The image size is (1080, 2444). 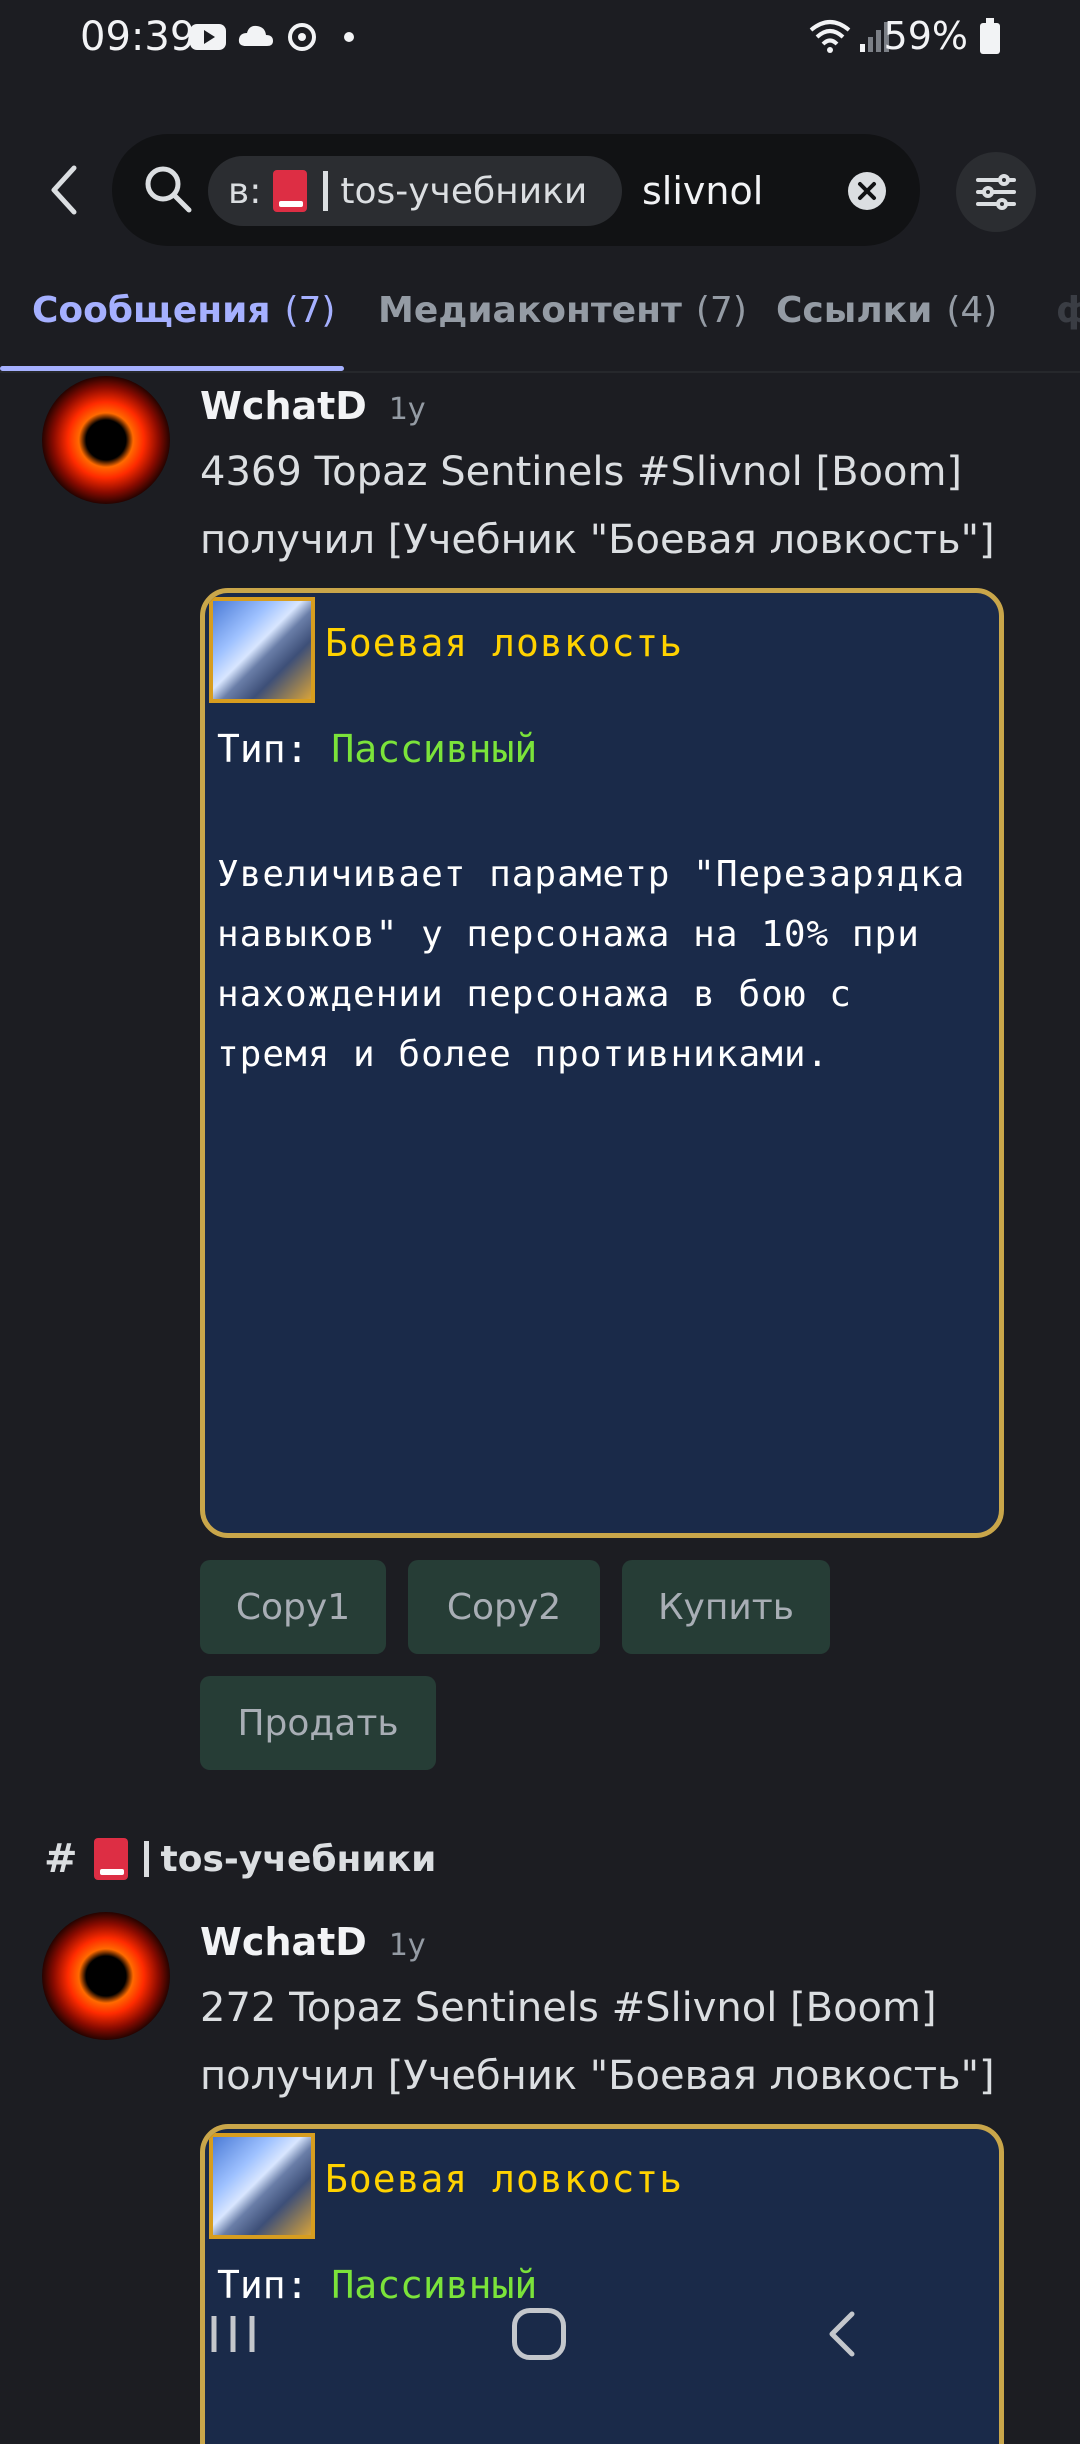 What do you see at coordinates (151, 310) in the screenshot?
I see `tab-label: Сообщения` at bounding box center [151, 310].